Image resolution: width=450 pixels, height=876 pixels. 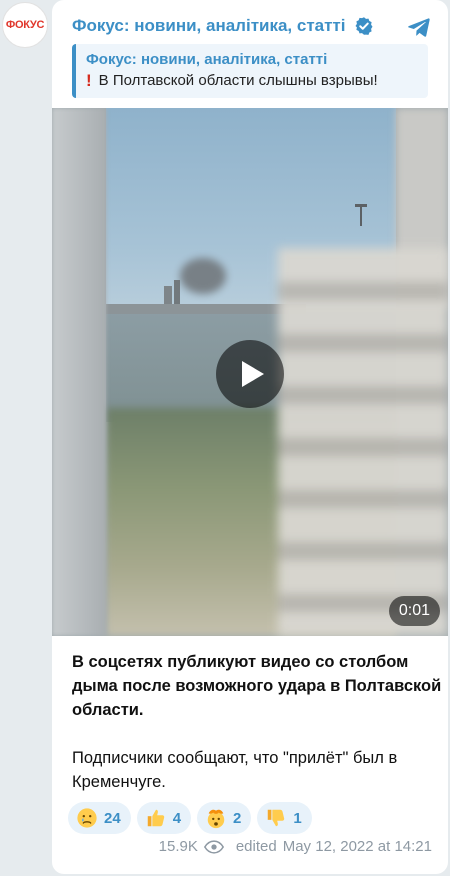 I want to click on exclamation-icon: !, so click(x=89, y=80).